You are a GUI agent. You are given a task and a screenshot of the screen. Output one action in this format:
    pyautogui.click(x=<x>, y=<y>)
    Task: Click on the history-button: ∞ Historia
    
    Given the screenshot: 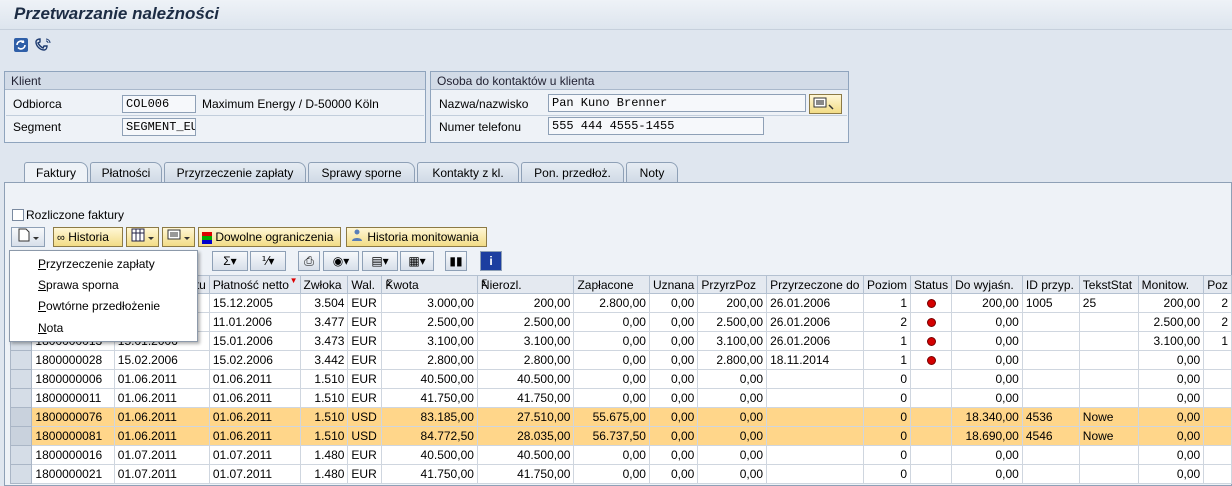 What is the action you would take?
    pyautogui.click(x=88, y=237)
    